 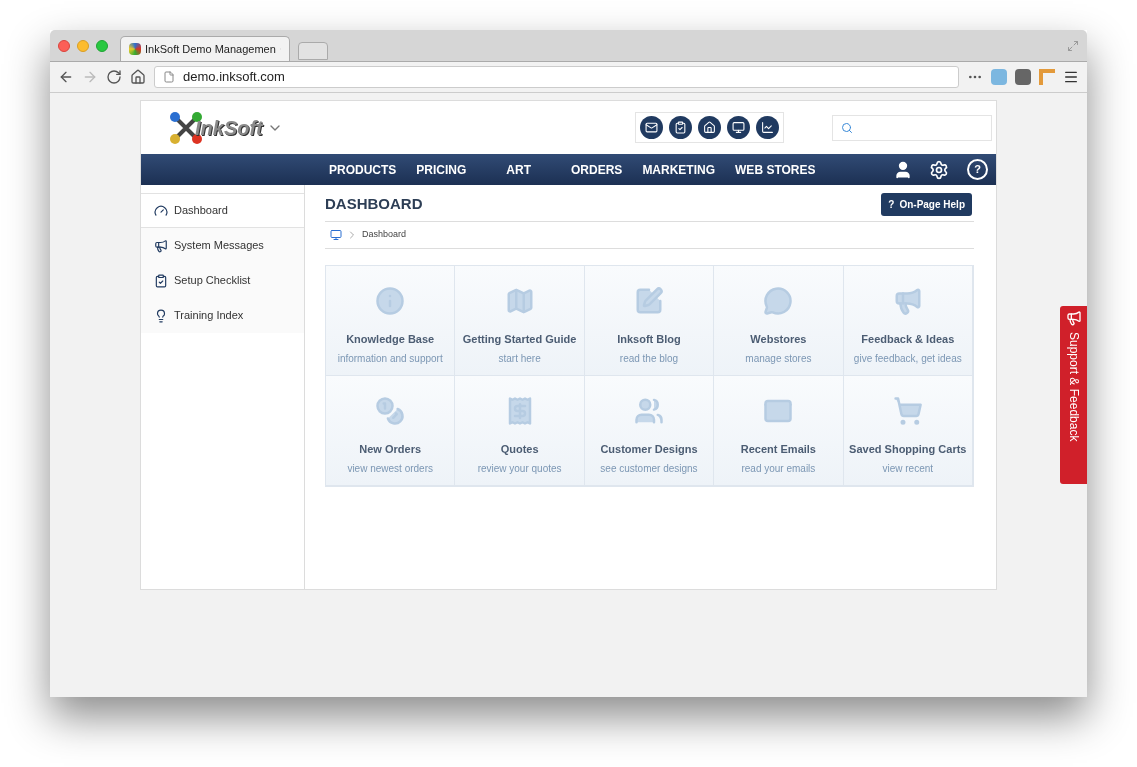 What do you see at coordinates (64, 45) in the screenshot?
I see `close-window-icon` at bounding box center [64, 45].